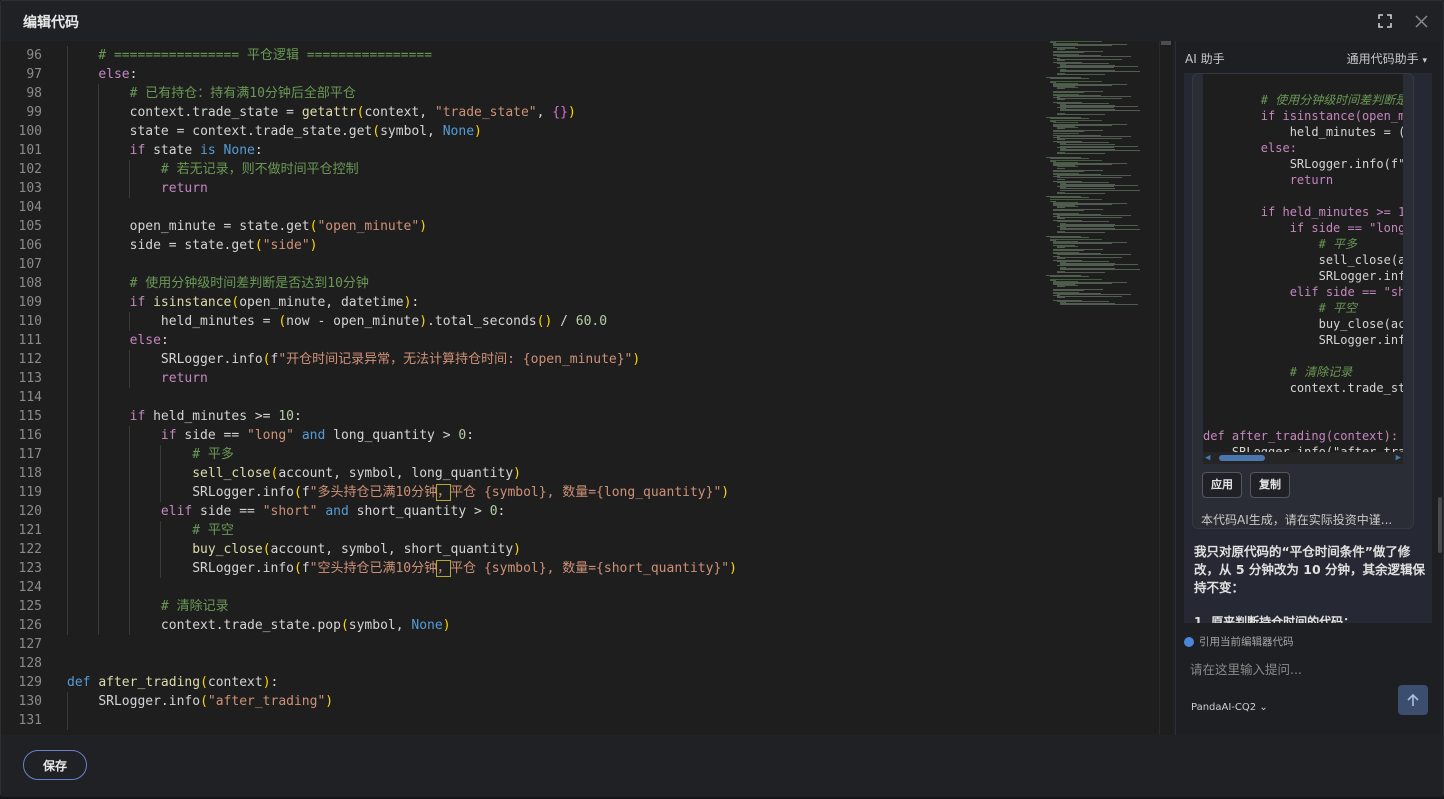 The image size is (1444, 799). Describe the element at coordinates (1189, 641) in the screenshot. I see `check-circle-icon` at that location.